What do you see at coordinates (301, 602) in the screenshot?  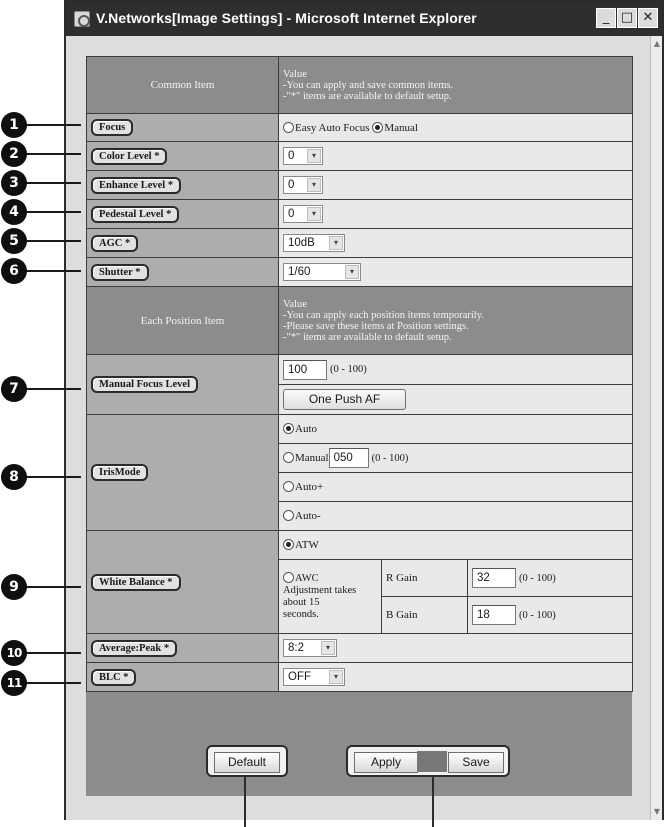 I see `awc-note-line: about 15` at bounding box center [301, 602].